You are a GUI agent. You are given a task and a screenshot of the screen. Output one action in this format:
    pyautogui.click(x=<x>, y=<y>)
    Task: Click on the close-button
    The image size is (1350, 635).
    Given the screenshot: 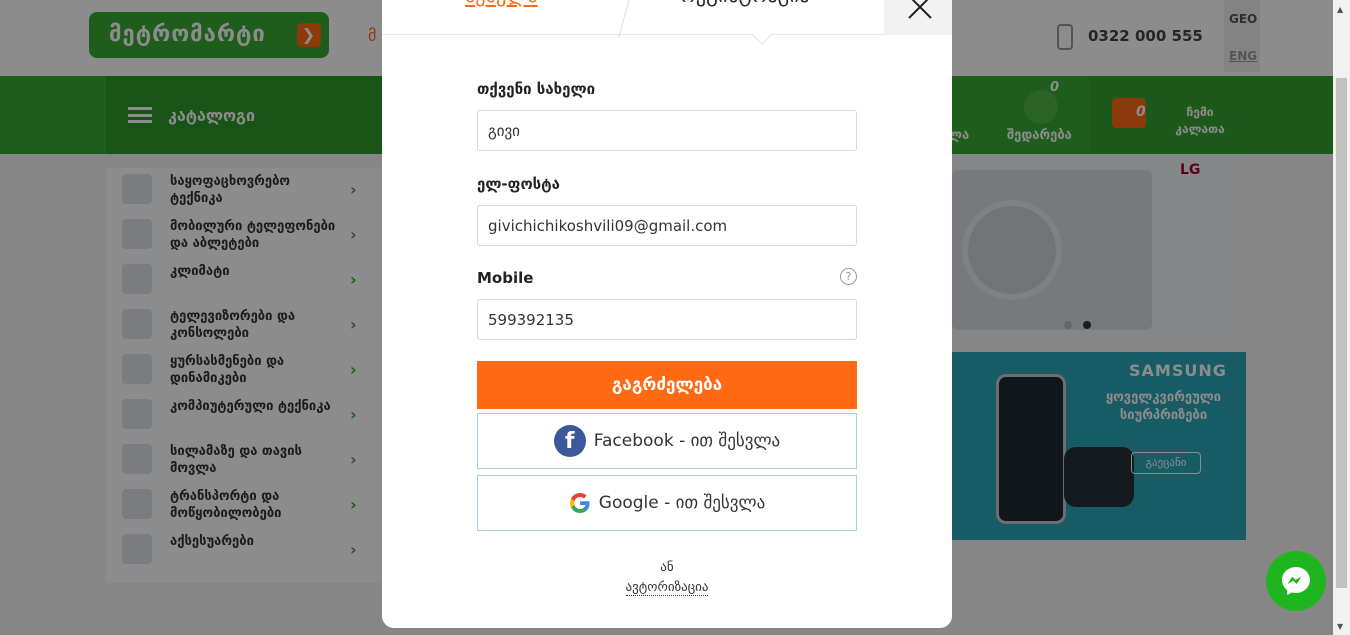 What is the action you would take?
    pyautogui.click(x=918, y=17)
    